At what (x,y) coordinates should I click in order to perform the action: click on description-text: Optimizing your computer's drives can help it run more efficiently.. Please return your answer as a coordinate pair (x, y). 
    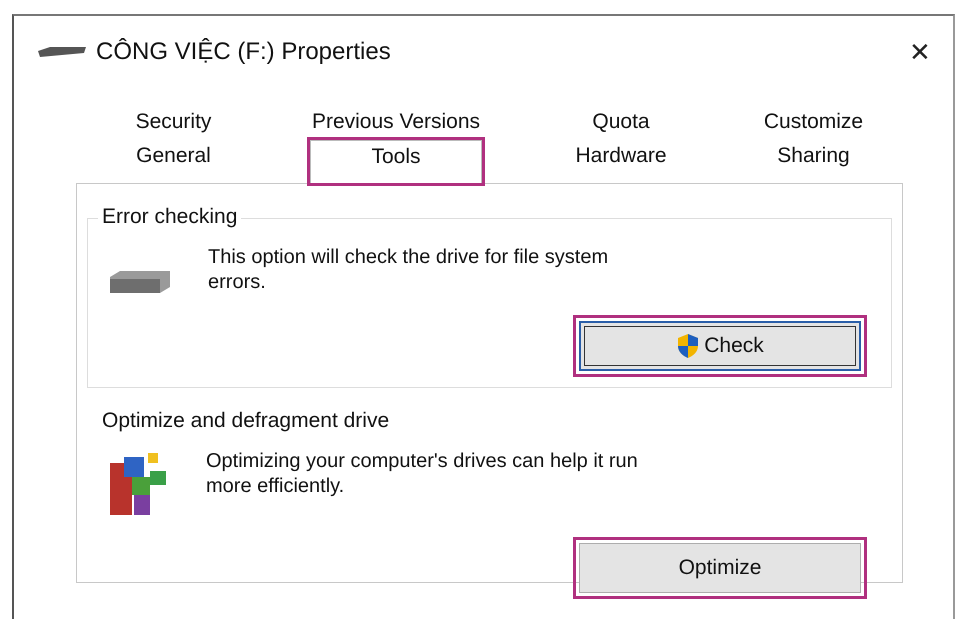
    Looking at the image, I should click on (422, 474).